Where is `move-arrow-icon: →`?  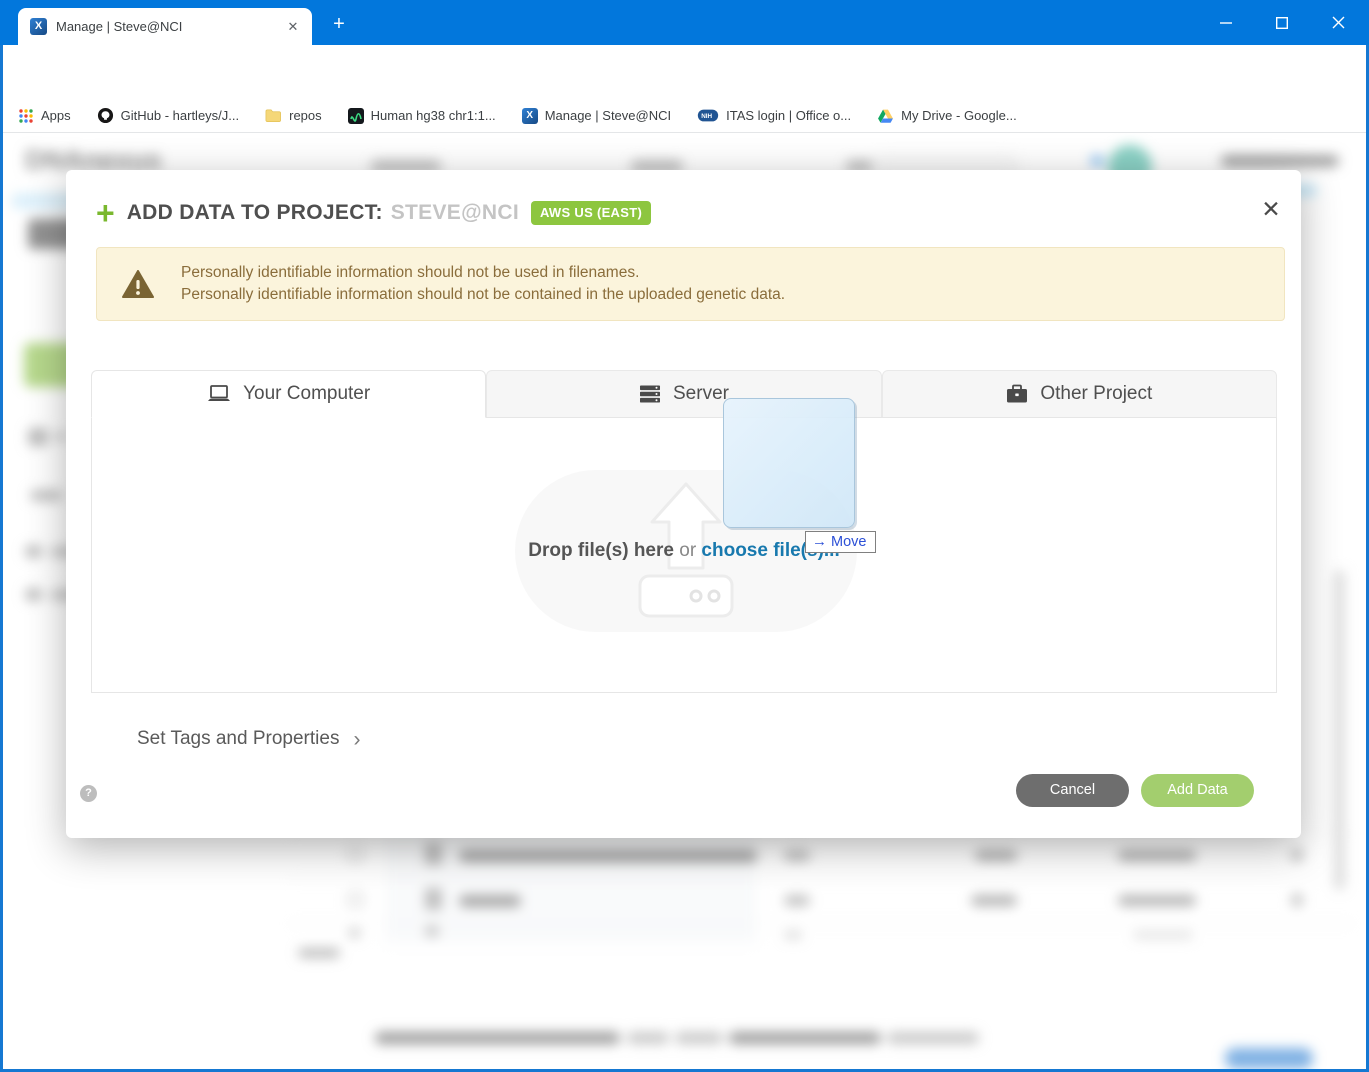
move-arrow-icon: → is located at coordinates (819, 541).